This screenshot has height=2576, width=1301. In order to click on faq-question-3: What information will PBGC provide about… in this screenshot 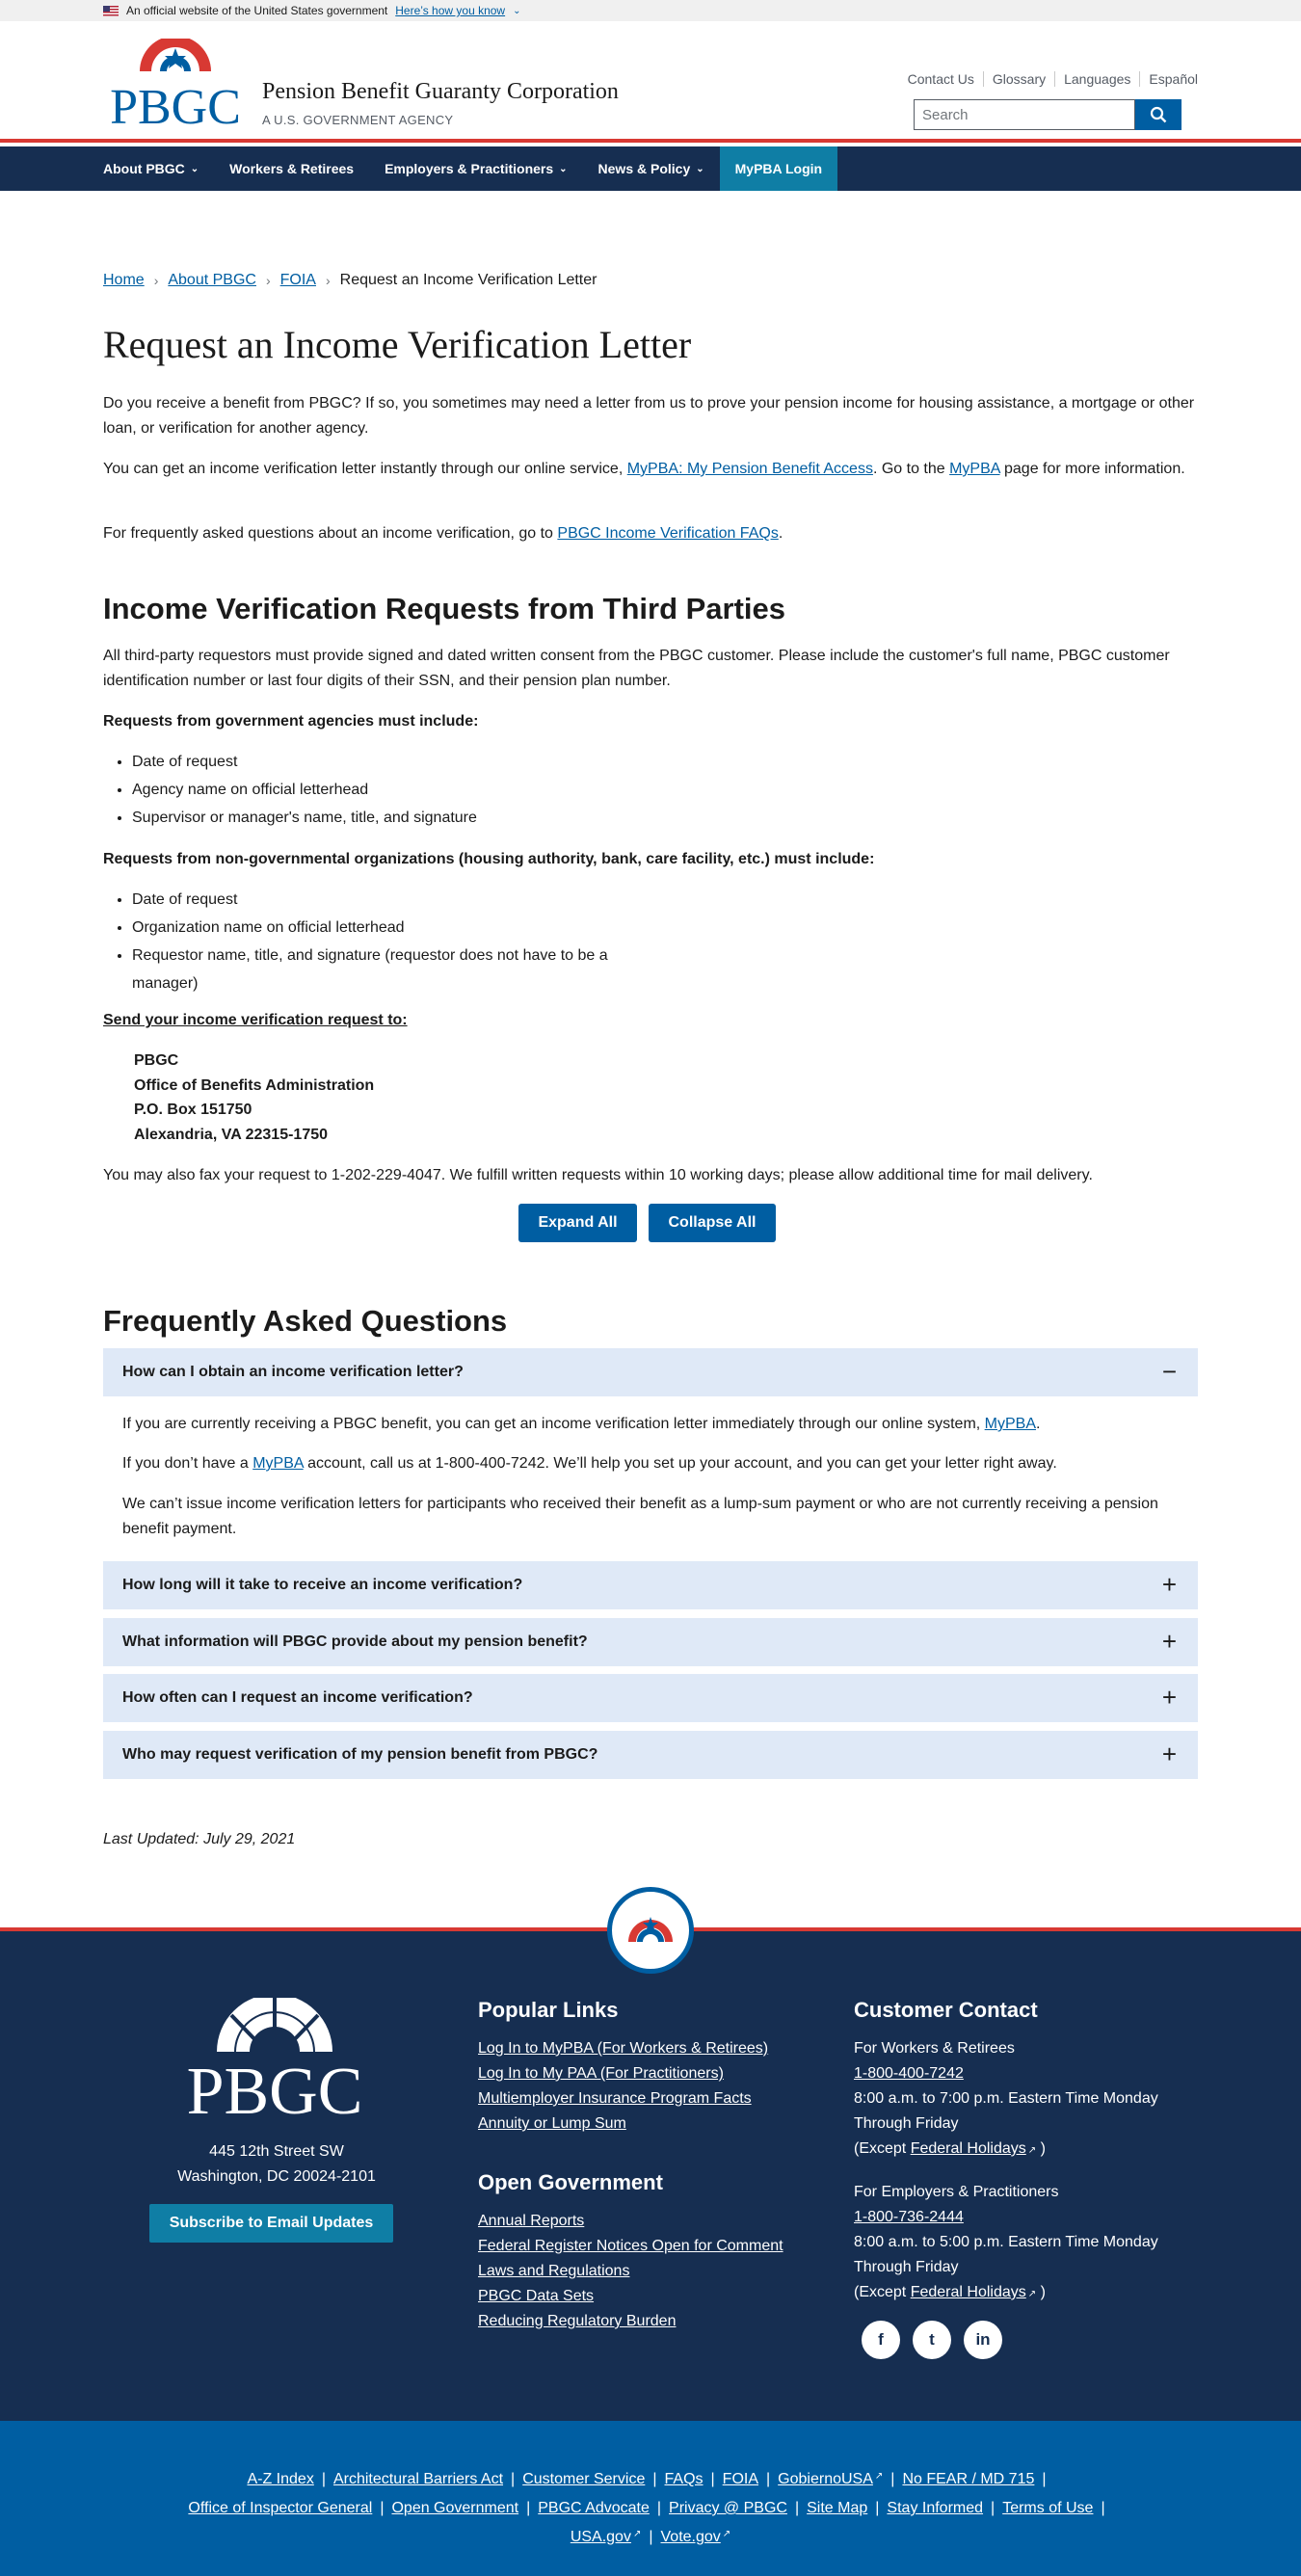, I will do `click(650, 1642)`.